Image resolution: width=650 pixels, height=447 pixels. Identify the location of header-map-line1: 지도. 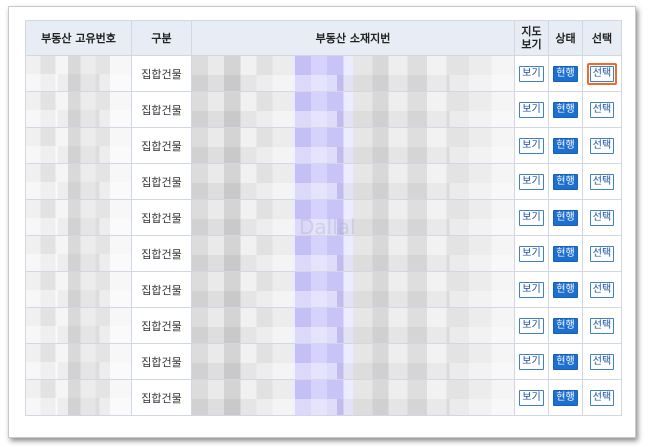
(531, 31).